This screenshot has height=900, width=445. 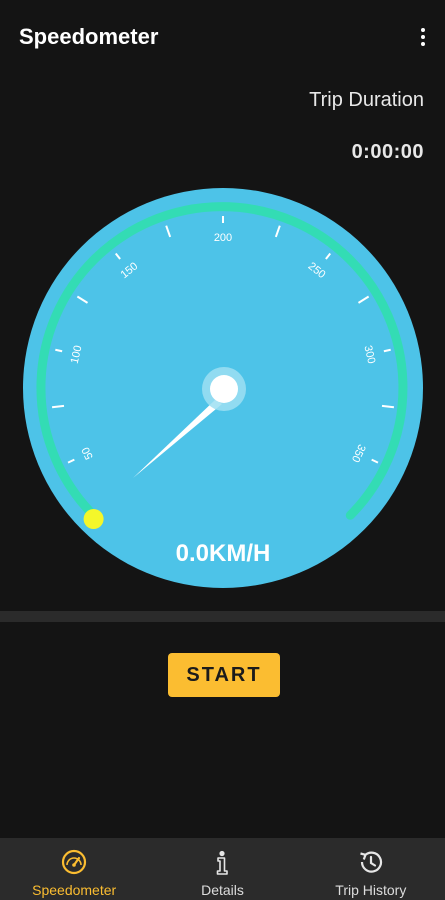 What do you see at coordinates (223, 238) in the screenshot?
I see `gauge-tick-label: 200` at bounding box center [223, 238].